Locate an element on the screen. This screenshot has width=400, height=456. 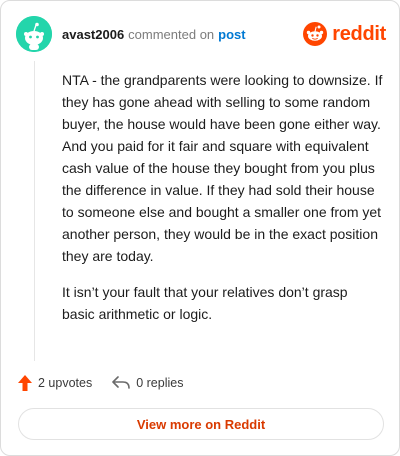
snoo-avatar-icon is located at coordinates (34, 34).